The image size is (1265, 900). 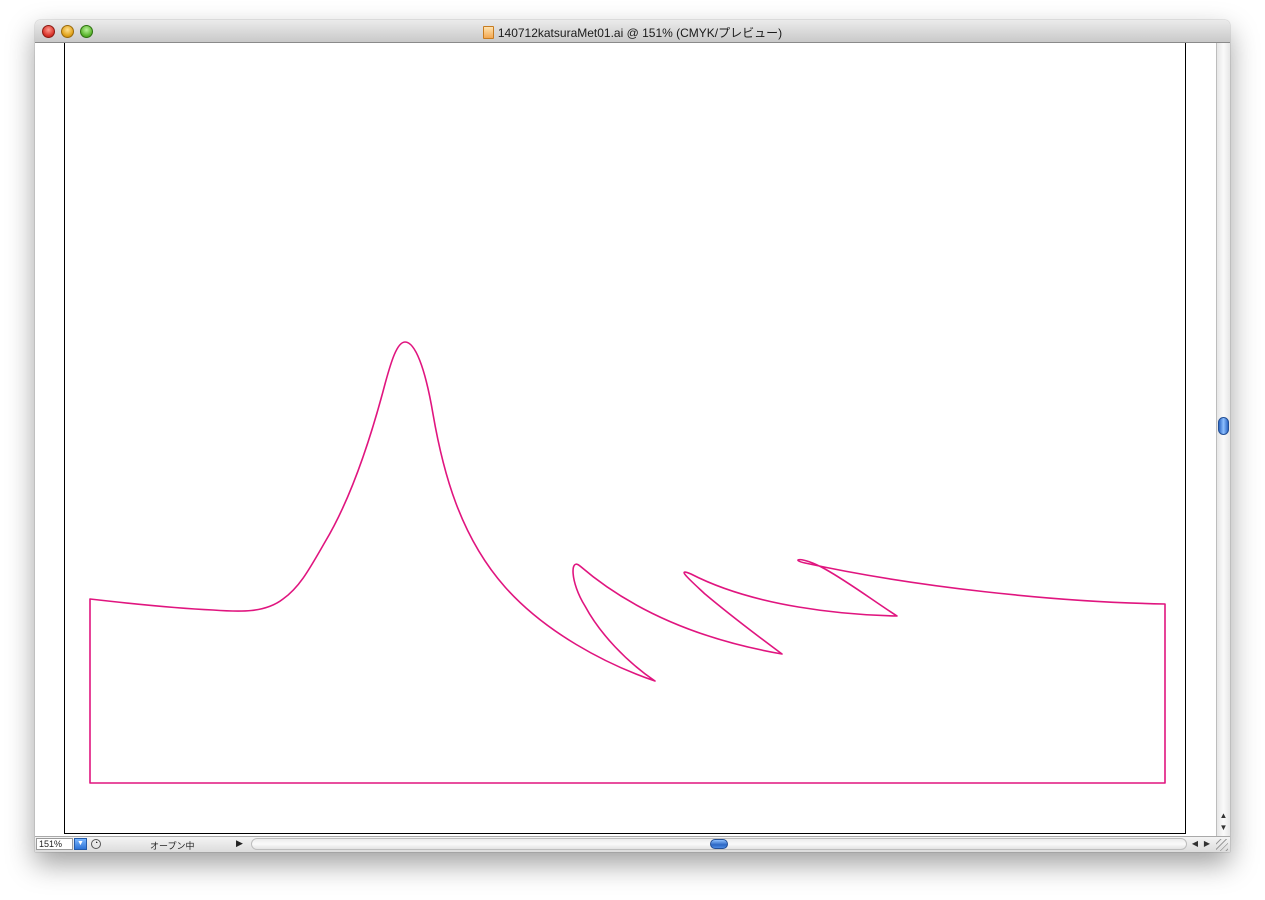 I want to click on status-bar: 151% ▼ ◔ オープン中 ▶ ◀ ▶, so click(x=632, y=844).